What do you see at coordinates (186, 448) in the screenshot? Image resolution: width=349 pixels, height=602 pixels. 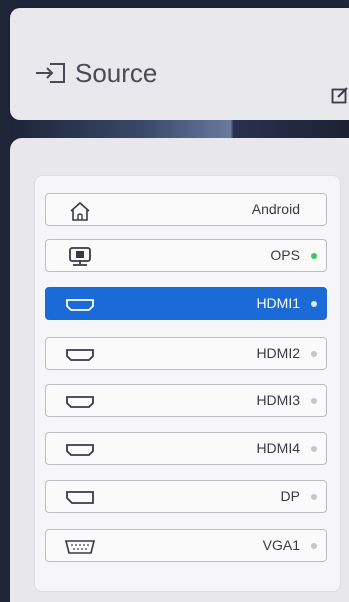 I see `source-item-hdmi4: HDMI4` at bounding box center [186, 448].